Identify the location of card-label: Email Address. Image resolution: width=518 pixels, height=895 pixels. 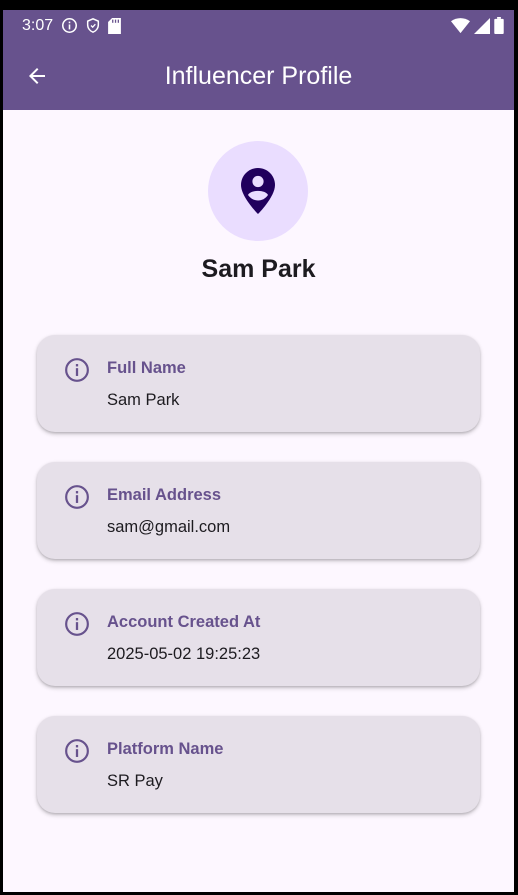
(164, 495).